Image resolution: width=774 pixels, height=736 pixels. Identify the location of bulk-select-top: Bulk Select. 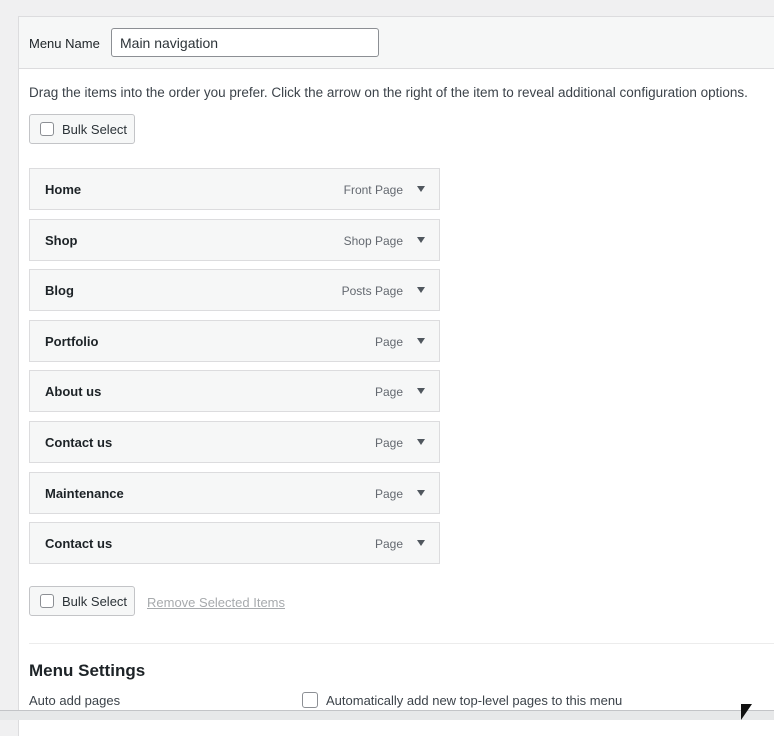
(82, 129).